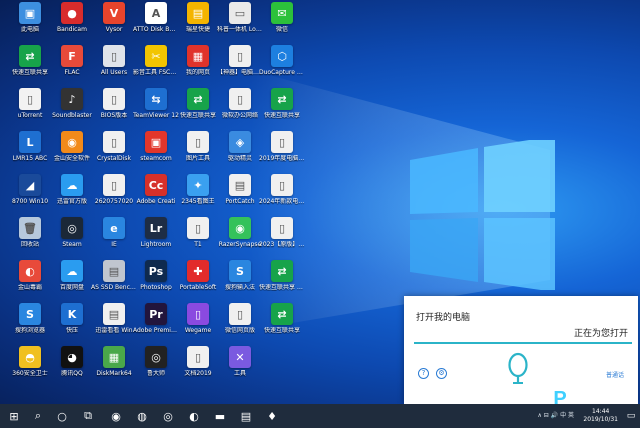 The width and height of the screenshot is (640, 428). What do you see at coordinates (88, 416) in the screenshot?
I see `task-view-icon: ⧉` at bounding box center [88, 416].